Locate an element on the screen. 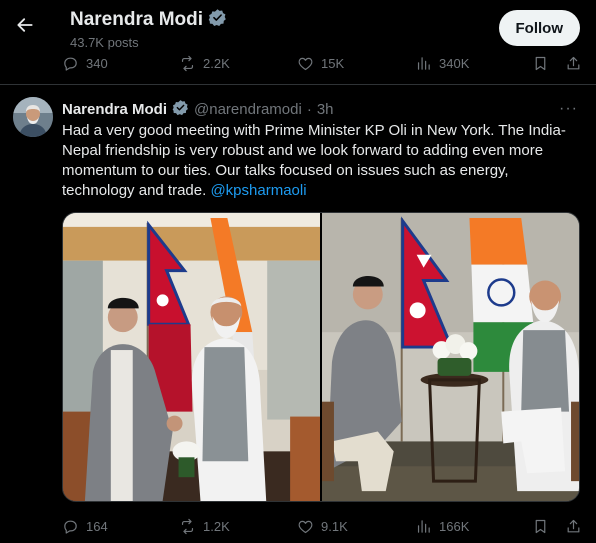 Image resolution: width=596 pixels, height=543 pixels. views-button: 340K is located at coordinates (442, 63).